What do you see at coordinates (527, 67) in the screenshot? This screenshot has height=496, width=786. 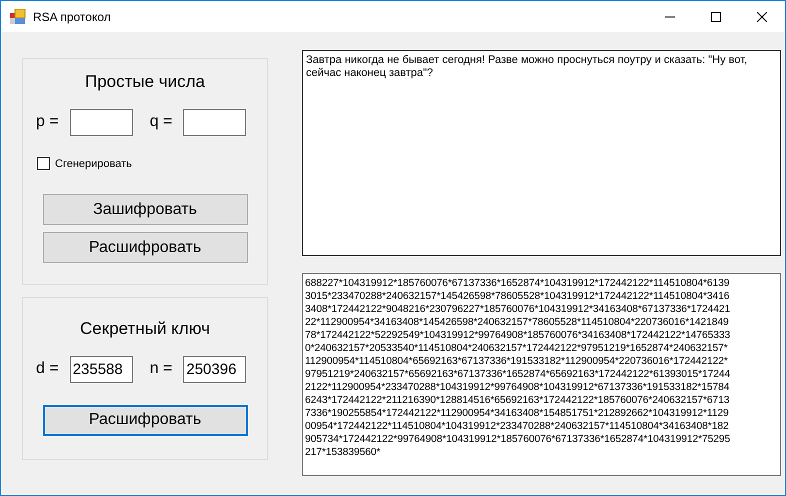 I see `plaintext: Завтра никогда не бывает сегодня! Разве можно проснуться поутру и сказать: "Ну вот, сейчас наконец завтра"?` at bounding box center [527, 67].